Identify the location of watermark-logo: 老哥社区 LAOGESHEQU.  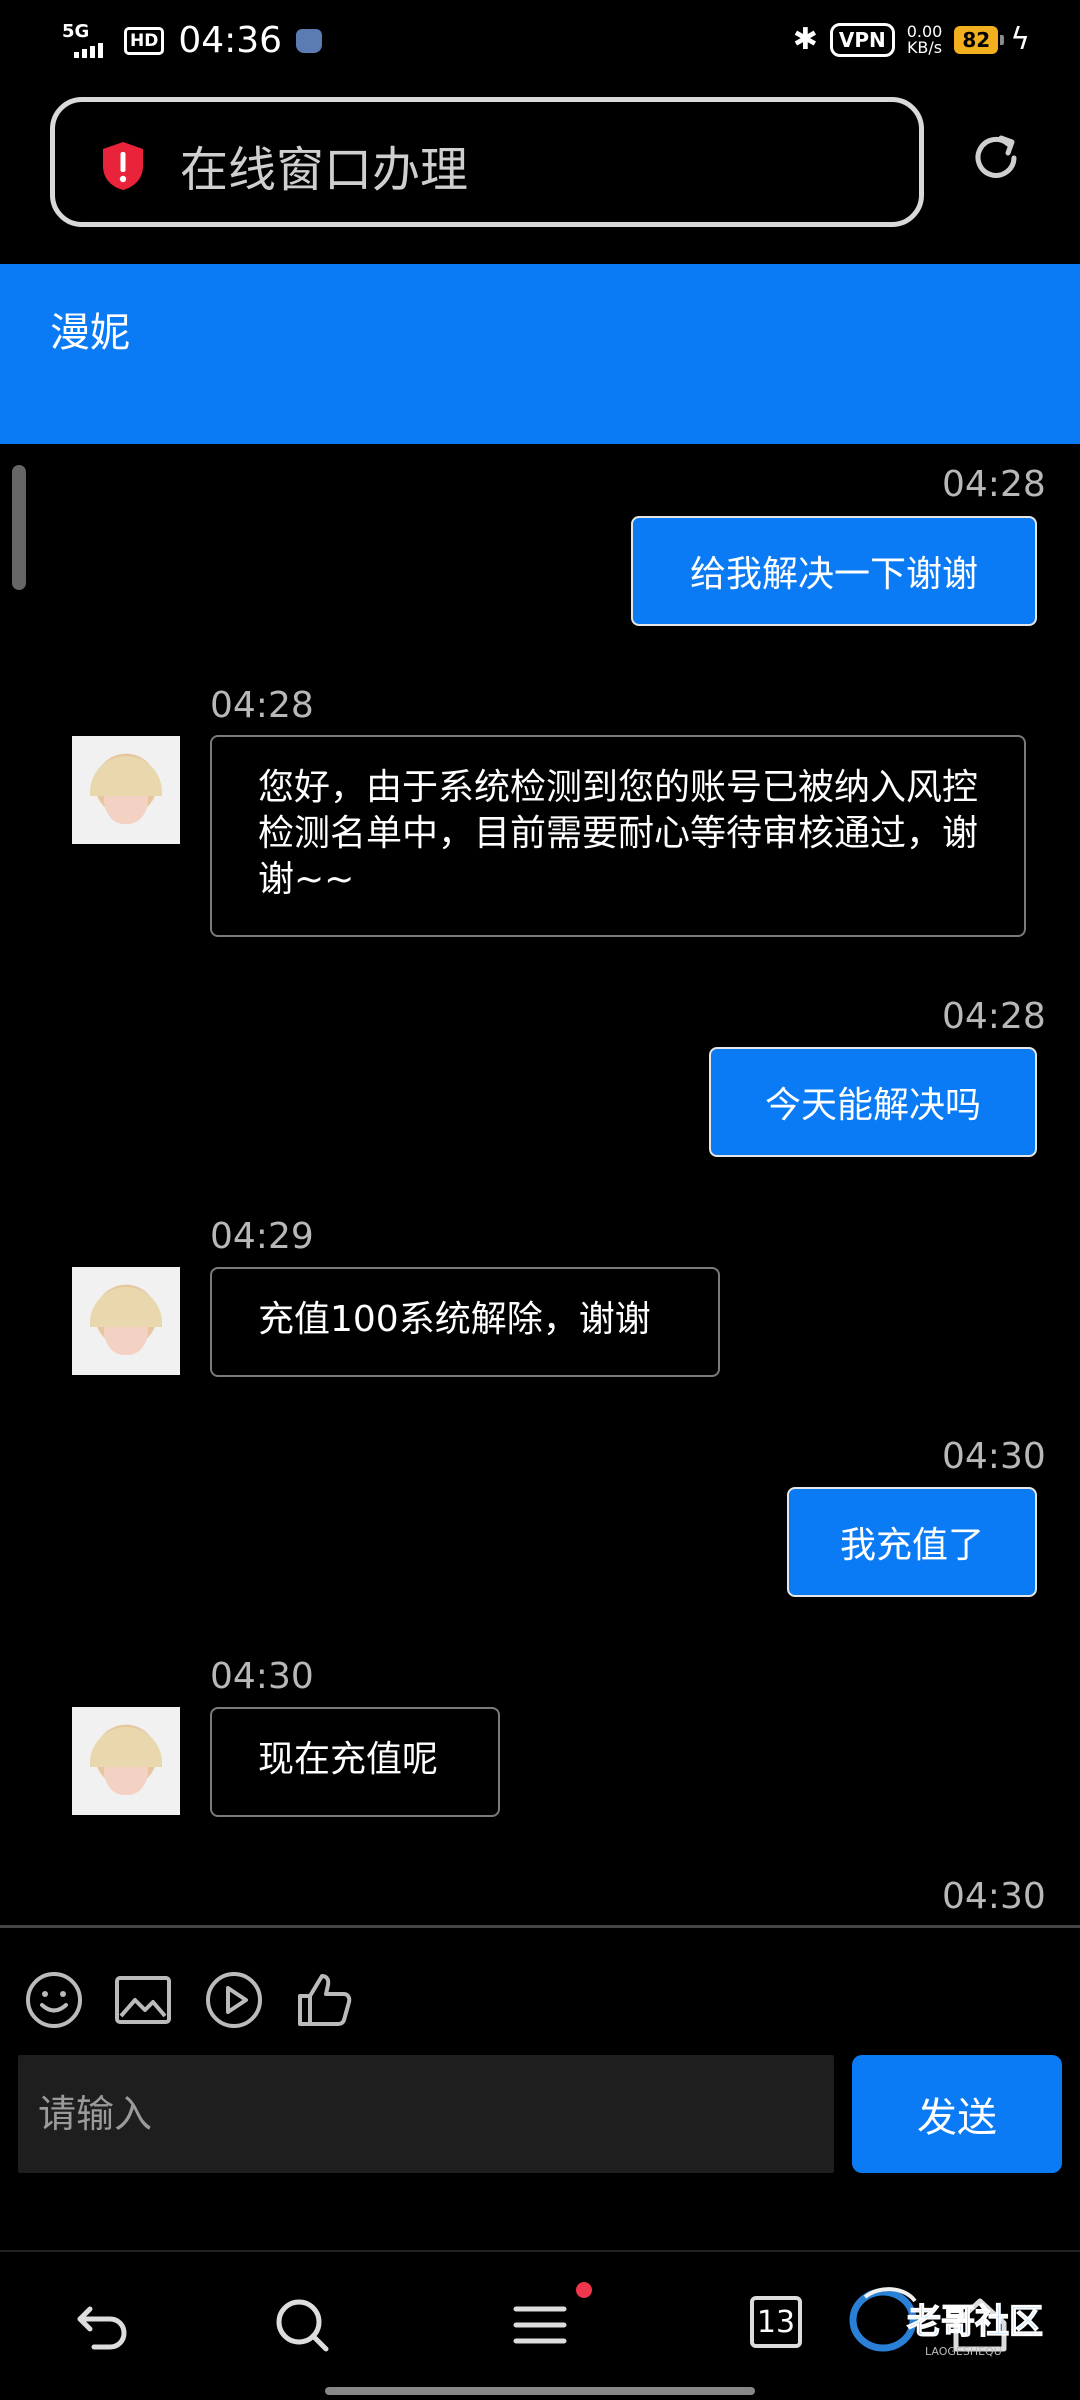
(946, 2322).